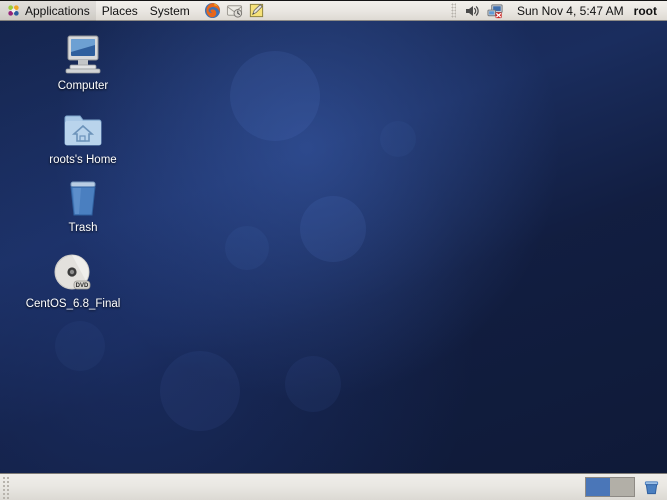 The height and width of the screenshot is (500, 667). I want to click on desktop-icon-computer: Computer, so click(83, 61).